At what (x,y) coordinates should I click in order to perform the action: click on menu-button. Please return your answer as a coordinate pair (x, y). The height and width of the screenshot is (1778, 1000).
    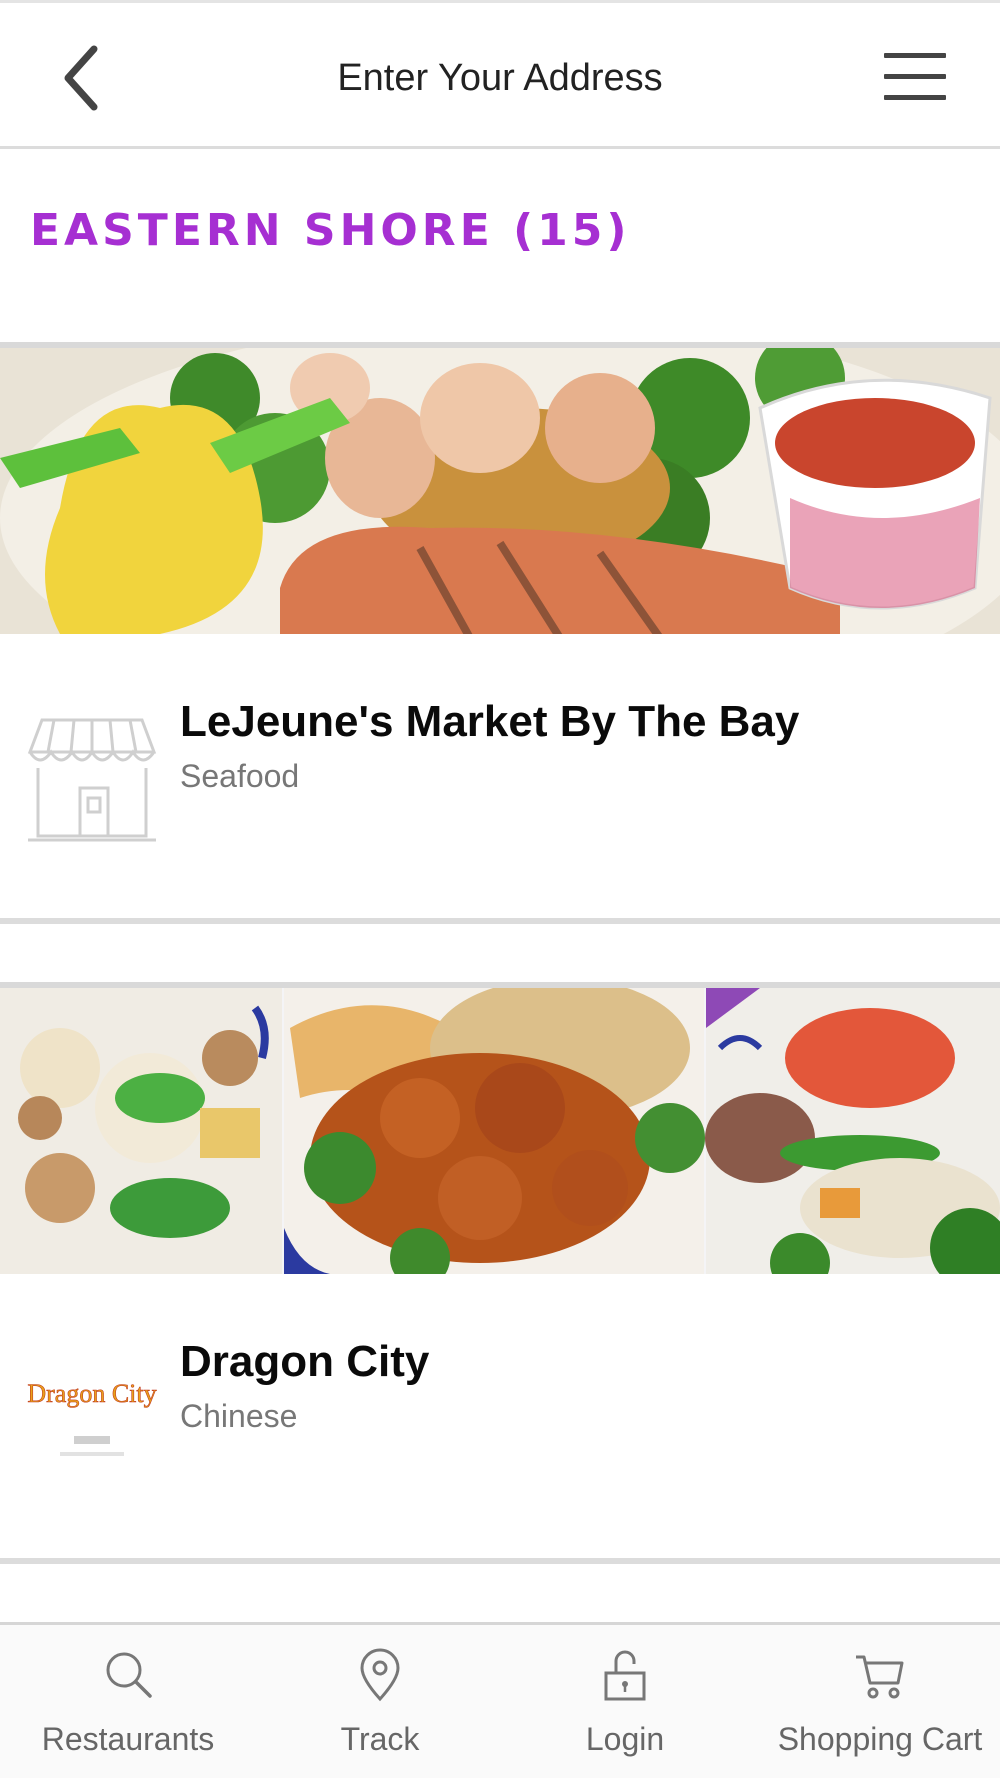
    Looking at the image, I should click on (915, 77).